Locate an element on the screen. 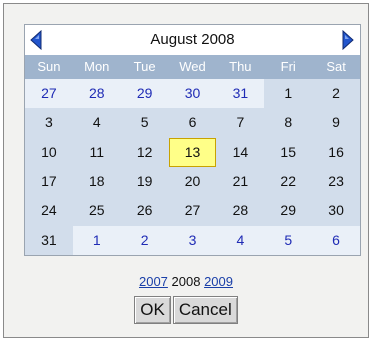 The image size is (372, 340). day-cell: 8 is located at coordinates (288, 122).